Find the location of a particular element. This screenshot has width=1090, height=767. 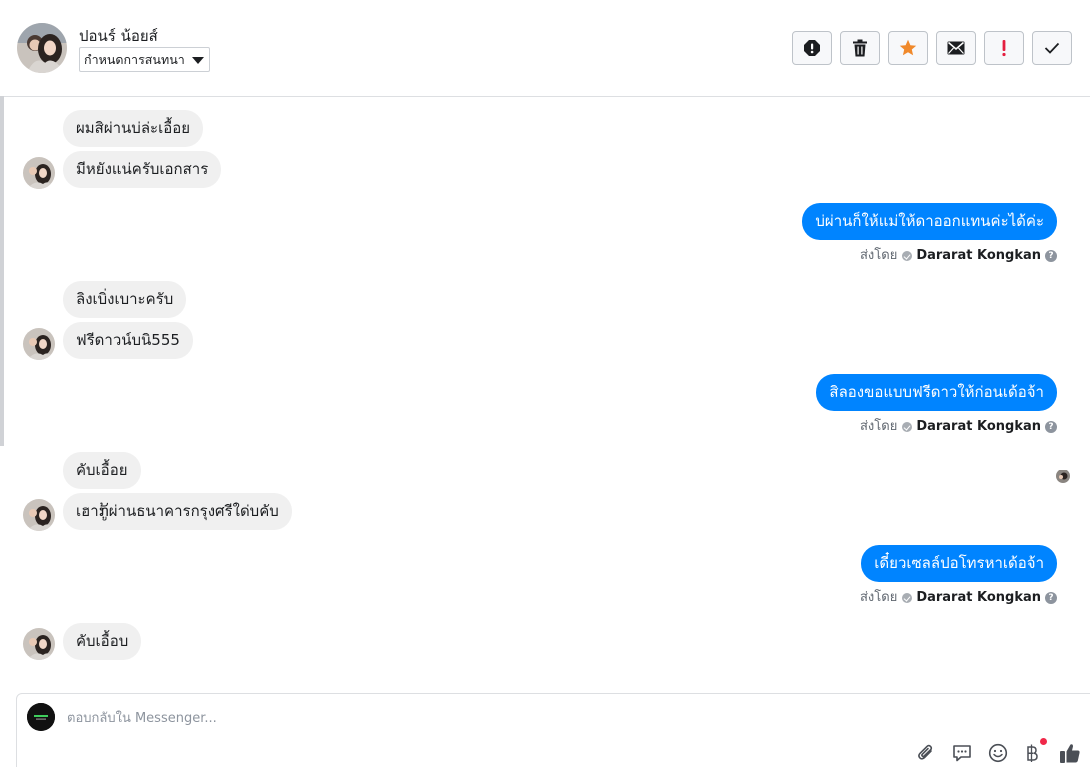

exclamation-icon is located at coordinates (1004, 48).